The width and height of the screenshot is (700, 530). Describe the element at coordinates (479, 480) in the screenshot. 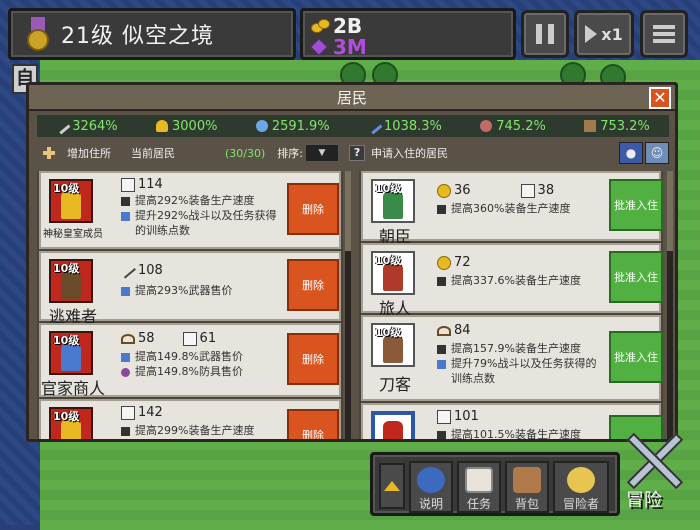

I see `scroll-icon` at that location.